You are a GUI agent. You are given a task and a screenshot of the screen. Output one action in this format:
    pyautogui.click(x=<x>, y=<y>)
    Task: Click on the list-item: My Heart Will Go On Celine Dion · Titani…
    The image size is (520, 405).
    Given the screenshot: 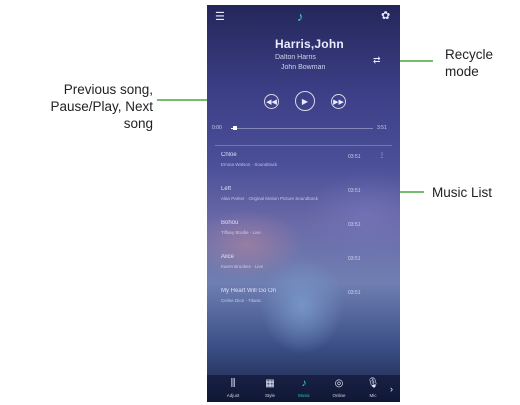 What is the action you would take?
    pyautogui.click(x=303, y=302)
    